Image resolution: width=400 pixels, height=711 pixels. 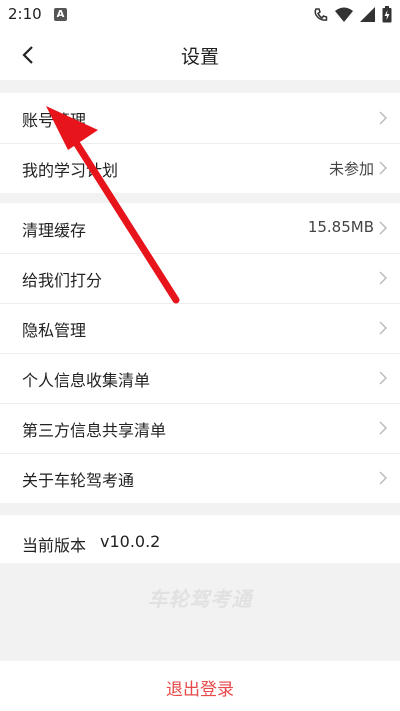 I want to click on privacy-management-row: 隐私管理, so click(x=200, y=328).